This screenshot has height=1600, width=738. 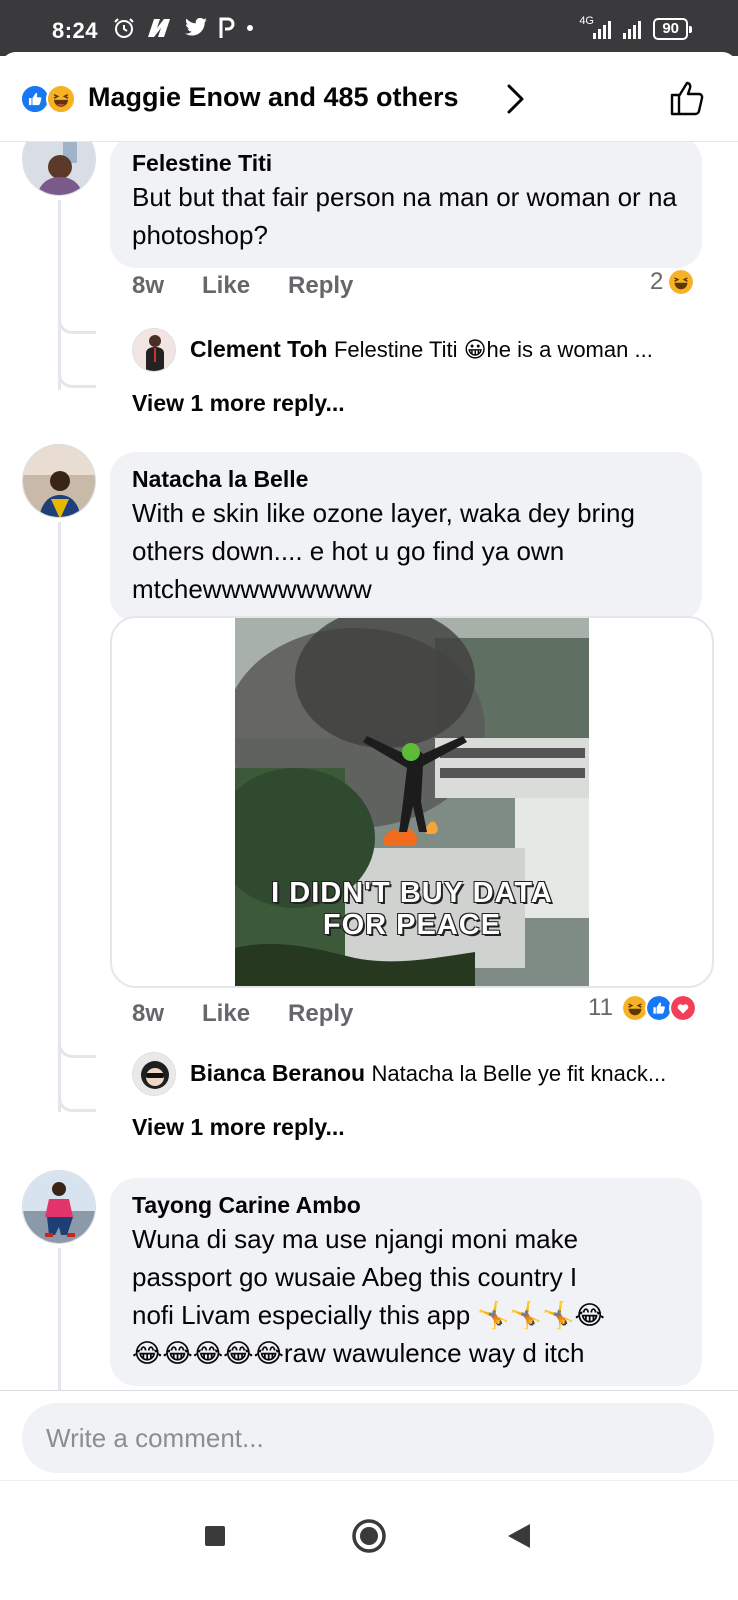 I want to click on reaction-count: 11, so click(x=600, y=1007).